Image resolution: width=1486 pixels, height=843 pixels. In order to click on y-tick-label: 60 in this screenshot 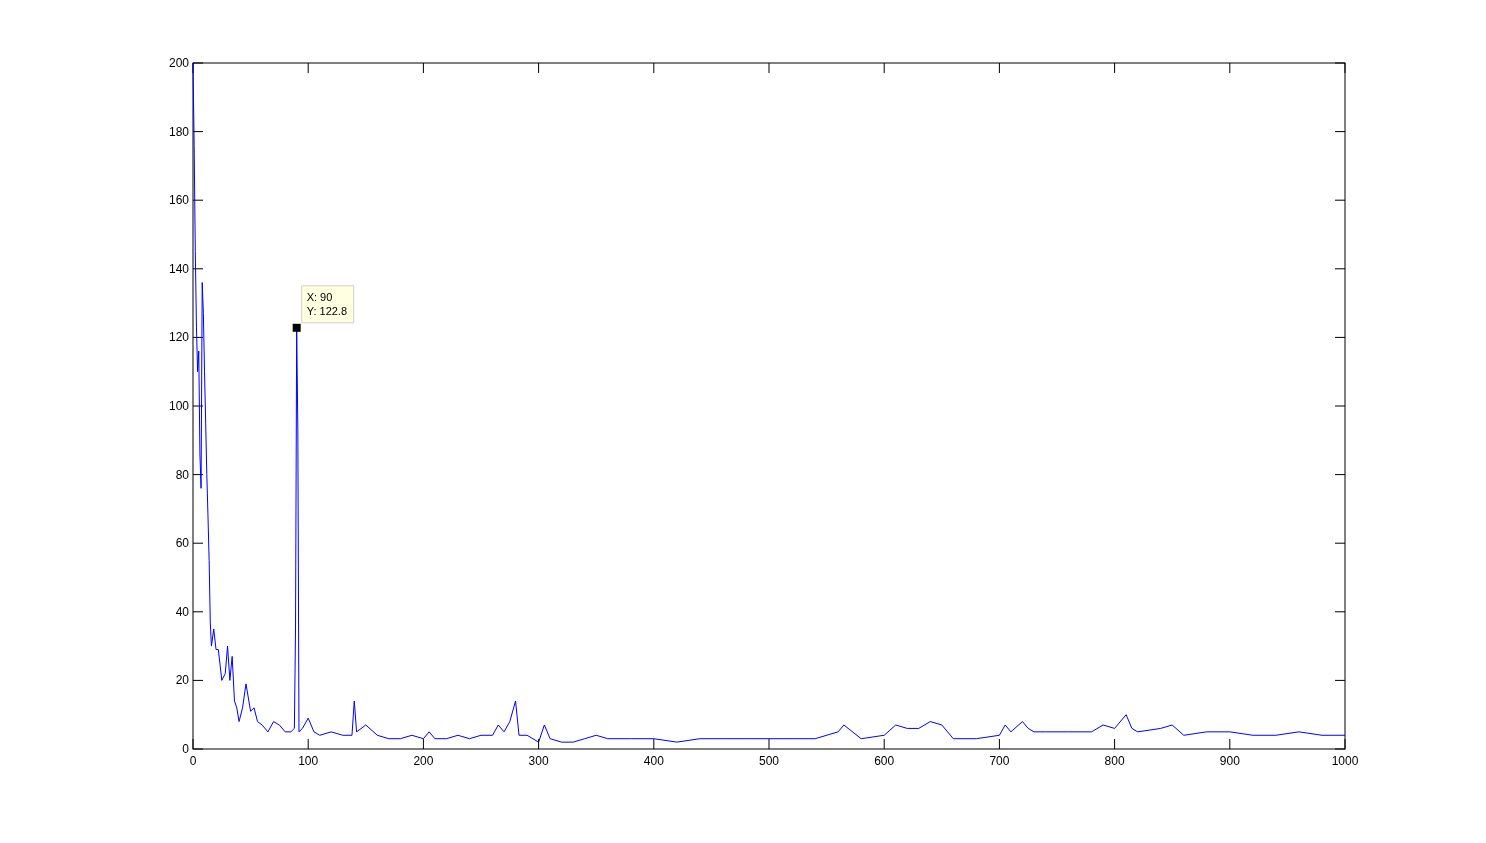, I will do `click(182, 543)`.